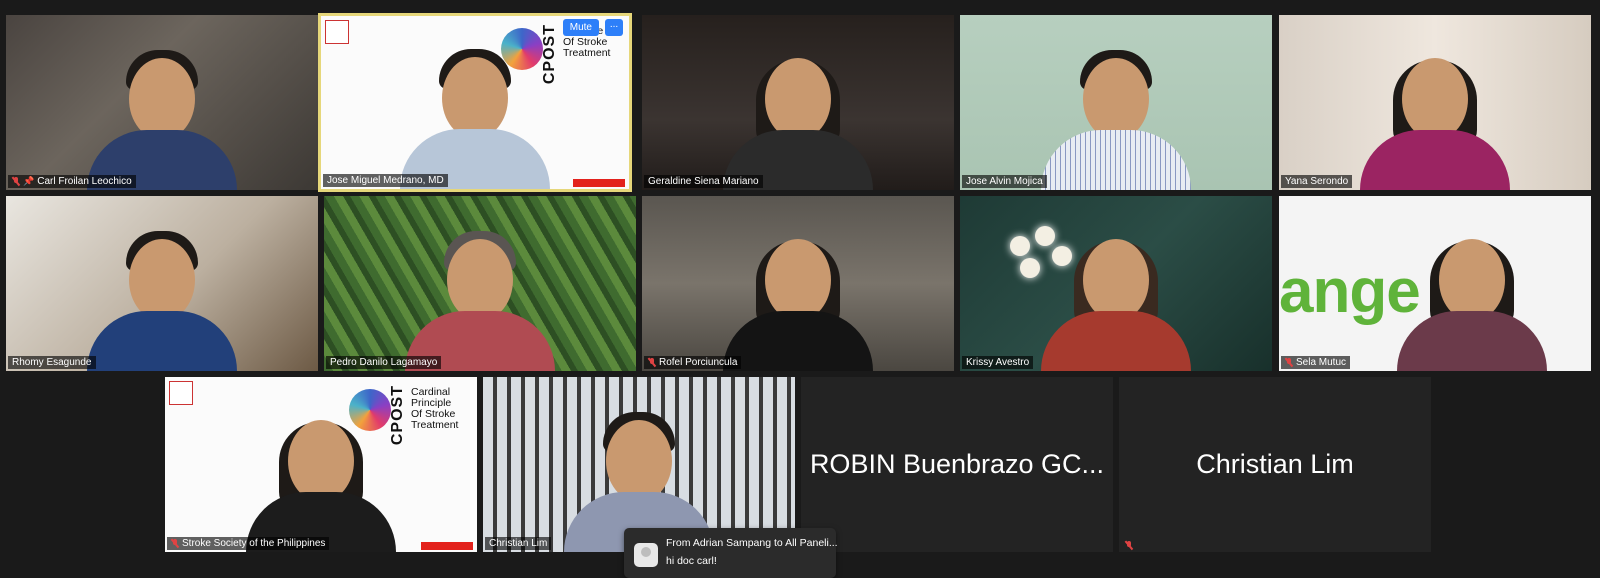 This screenshot has width=1600, height=578. I want to click on sender-avatar-icon, so click(646, 555).